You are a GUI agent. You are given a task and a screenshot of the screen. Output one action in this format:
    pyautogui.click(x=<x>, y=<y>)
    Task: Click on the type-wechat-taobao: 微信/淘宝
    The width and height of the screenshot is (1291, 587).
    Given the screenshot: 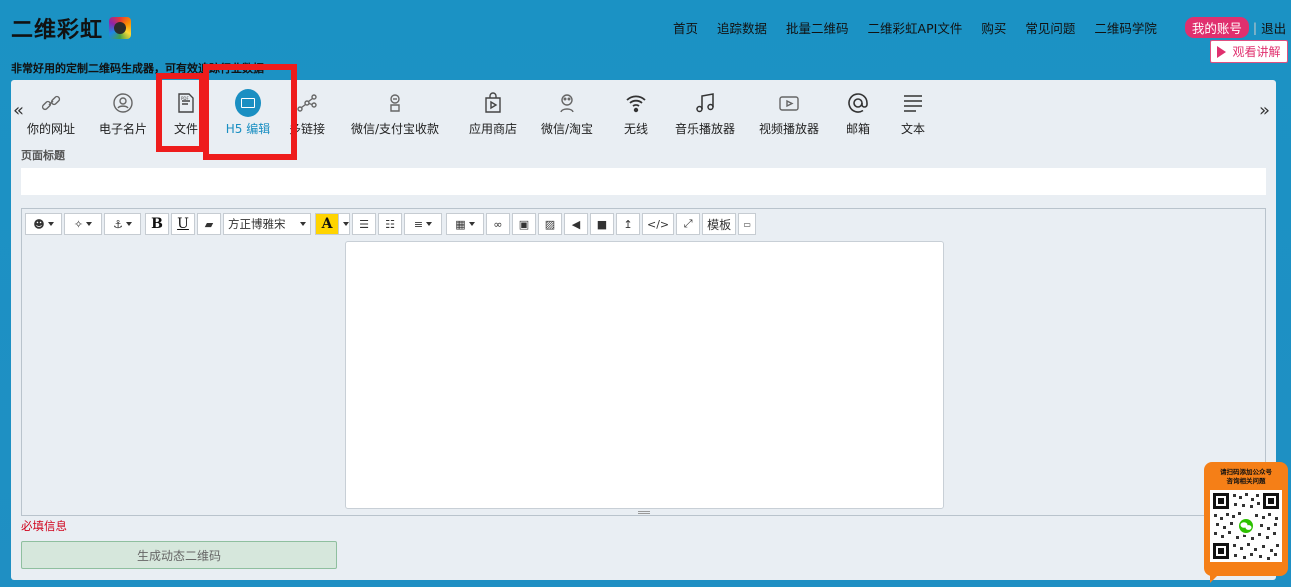 What is the action you would take?
    pyautogui.click(x=567, y=115)
    